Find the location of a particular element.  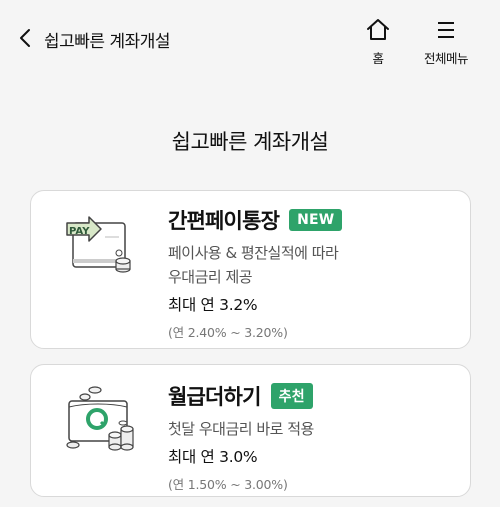

home-icon is located at coordinates (378, 29).